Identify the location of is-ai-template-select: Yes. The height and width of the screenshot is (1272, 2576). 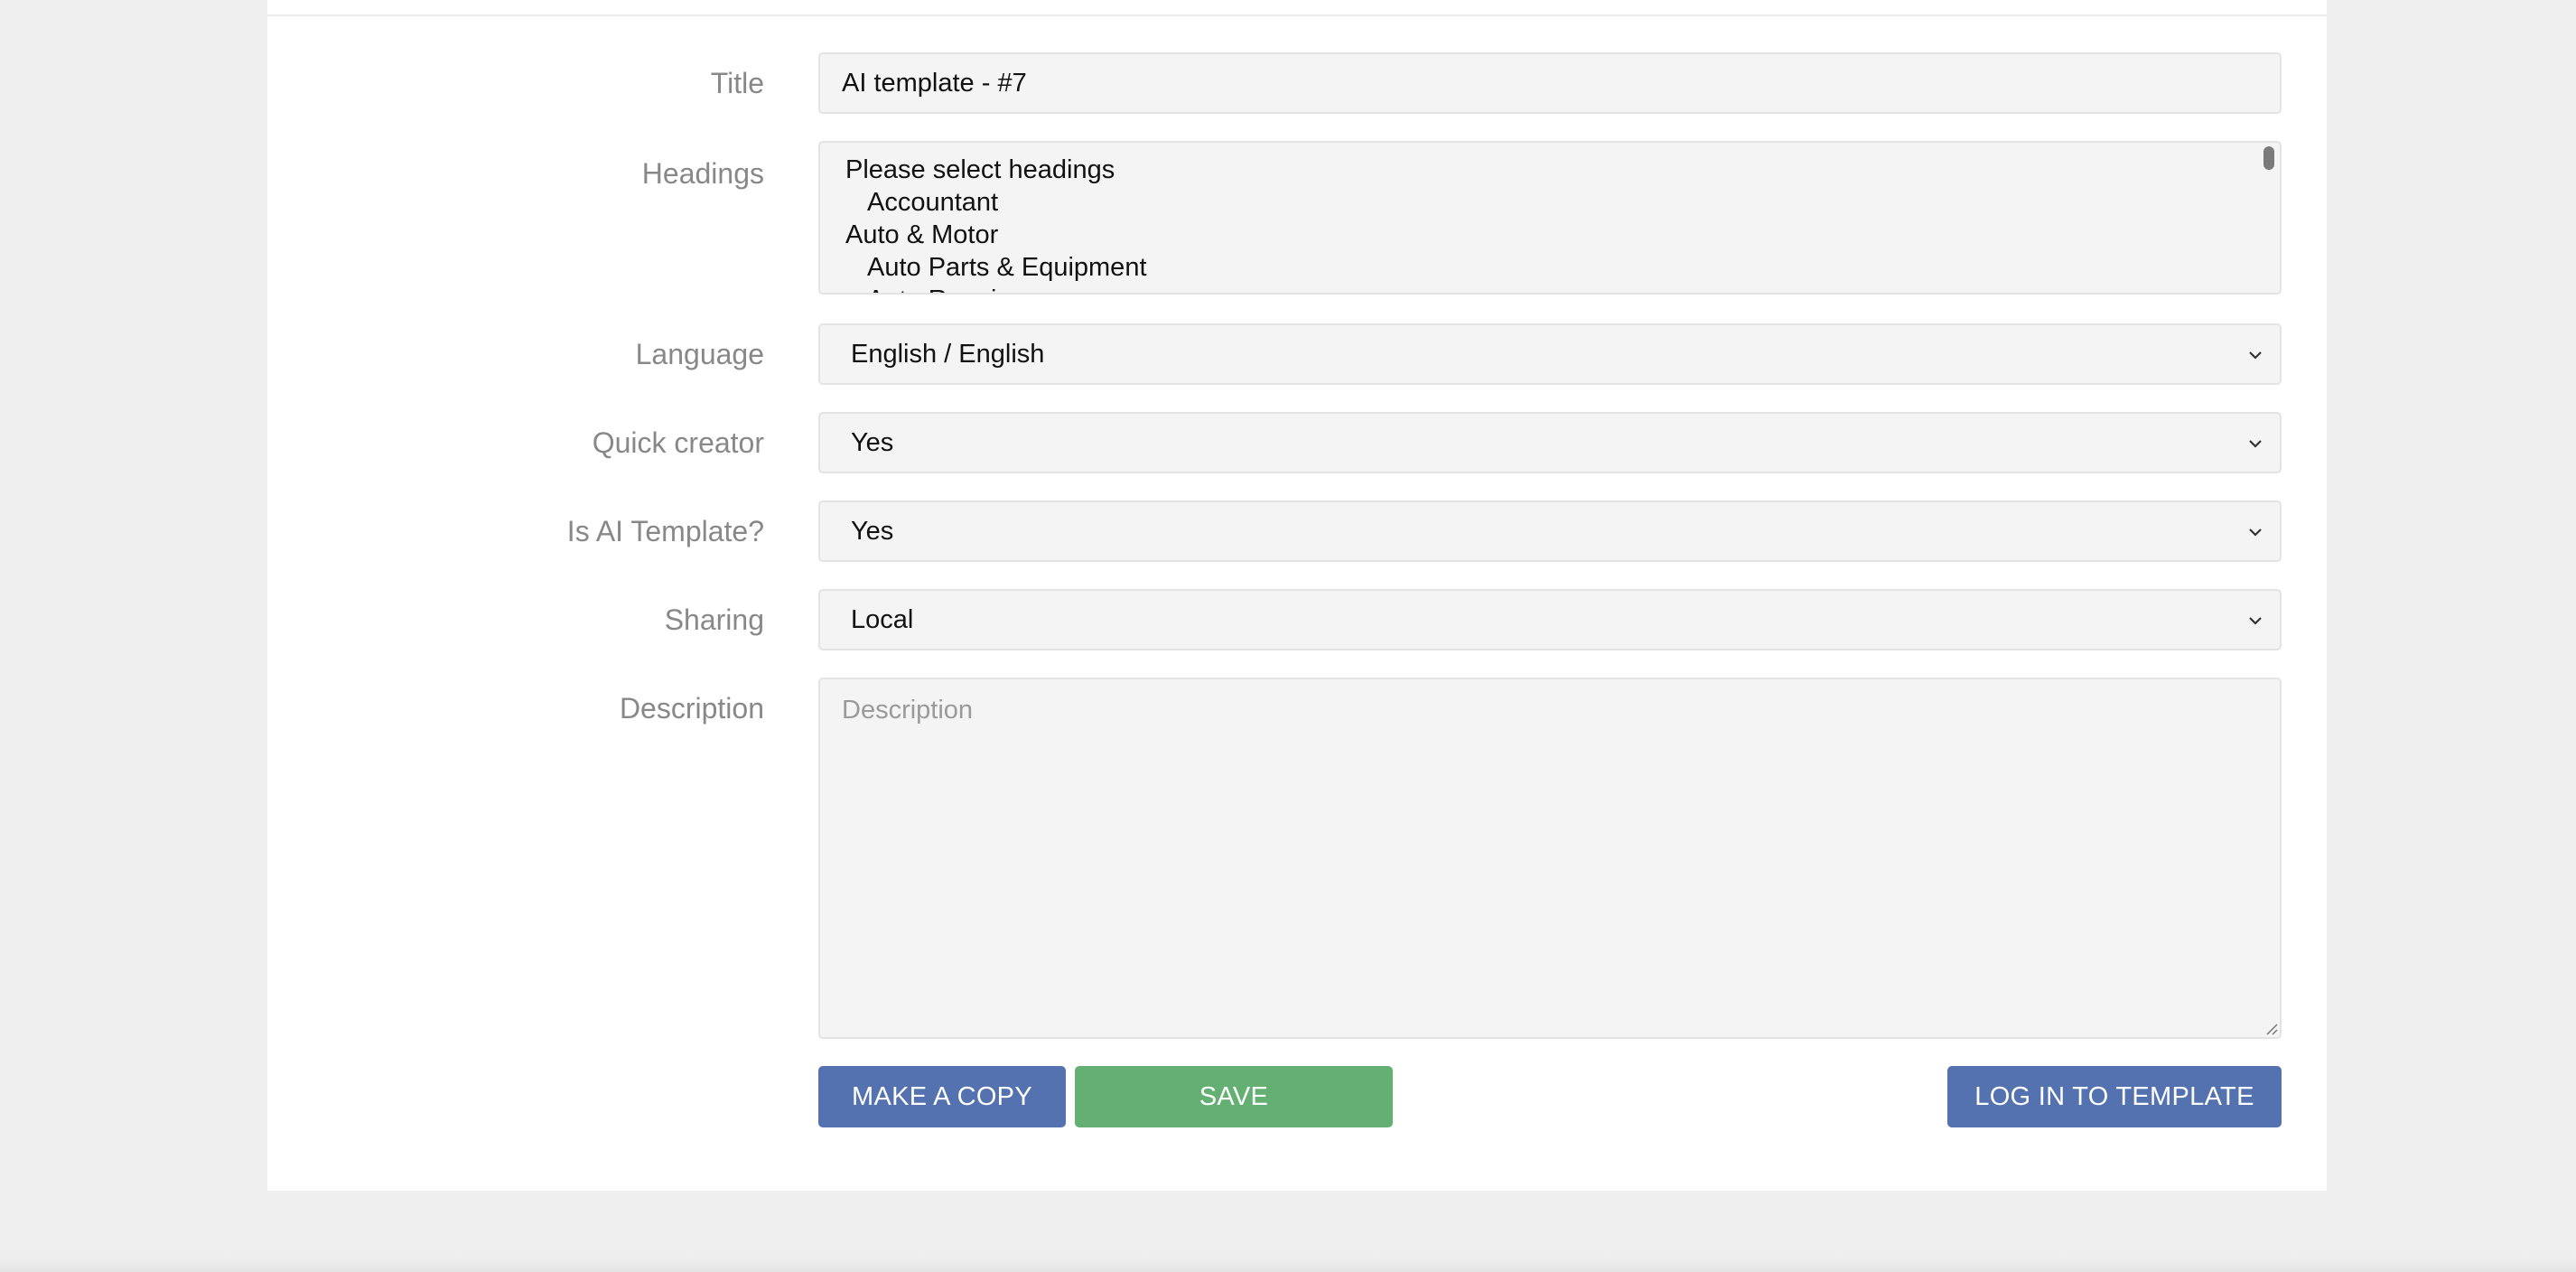
(1550, 531).